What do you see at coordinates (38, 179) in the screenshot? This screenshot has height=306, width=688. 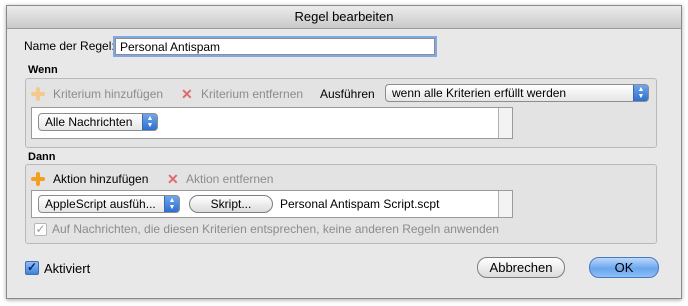 I see `add-action-icon` at bounding box center [38, 179].